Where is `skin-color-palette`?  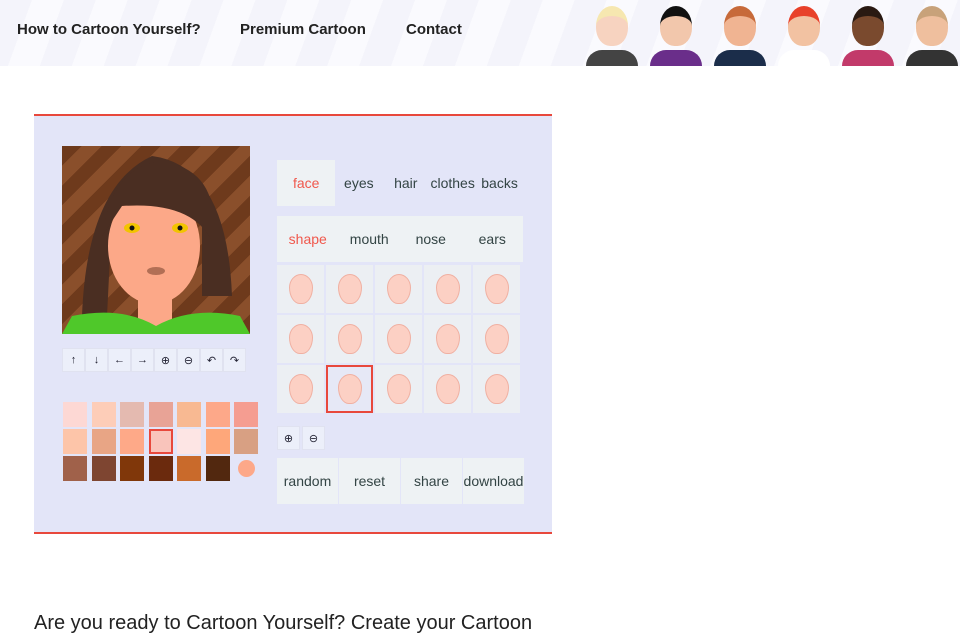
skin-color-palette is located at coordinates (162, 441).